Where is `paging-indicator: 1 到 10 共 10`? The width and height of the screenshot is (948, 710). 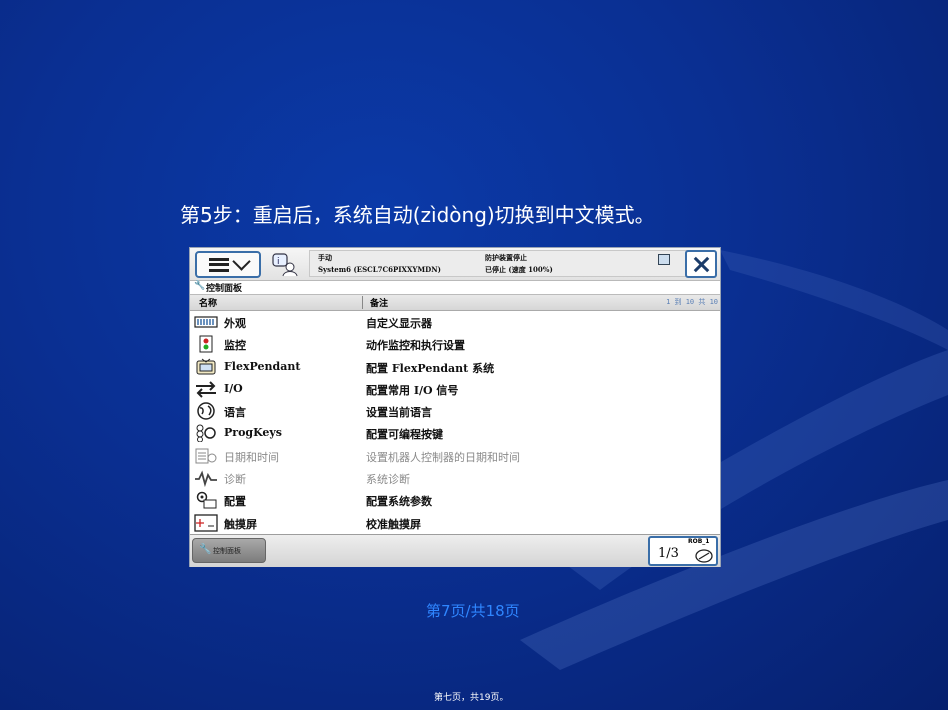
paging-indicator: 1 到 10 共 10 is located at coordinates (692, 302).